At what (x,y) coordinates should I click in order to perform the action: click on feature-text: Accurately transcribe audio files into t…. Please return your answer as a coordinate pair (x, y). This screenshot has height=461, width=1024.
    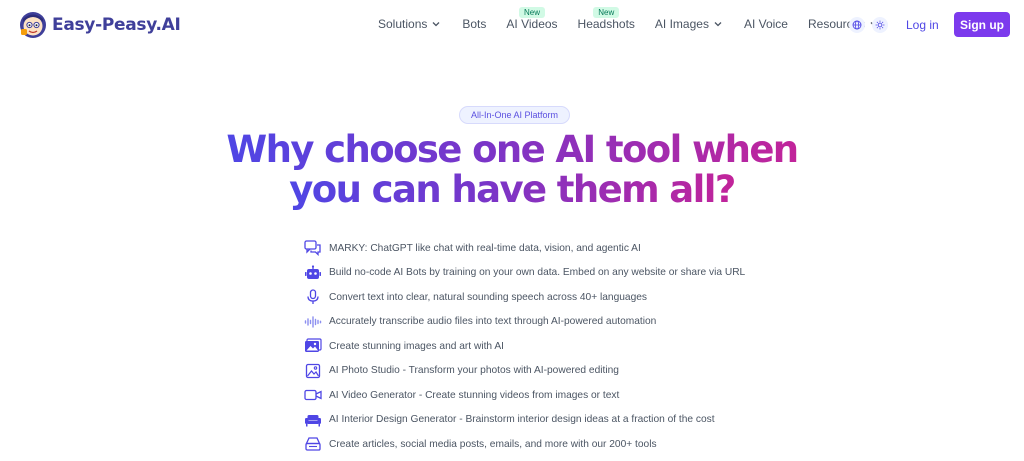
    Looking at the image, I should click on (493, 322).